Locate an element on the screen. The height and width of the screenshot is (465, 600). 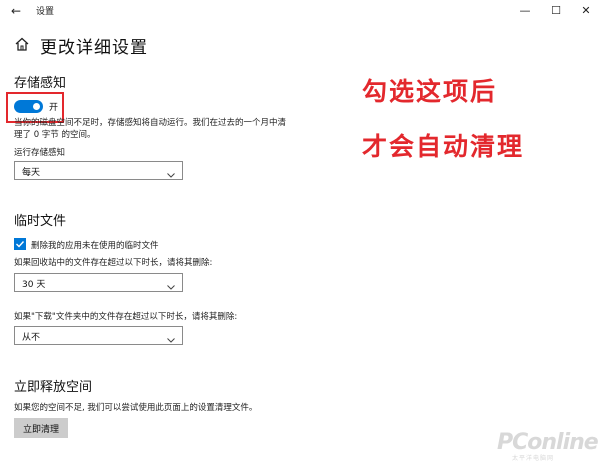
title-bar: ← 设置 — ☐ ✕ is located at coordinates (300, 11).